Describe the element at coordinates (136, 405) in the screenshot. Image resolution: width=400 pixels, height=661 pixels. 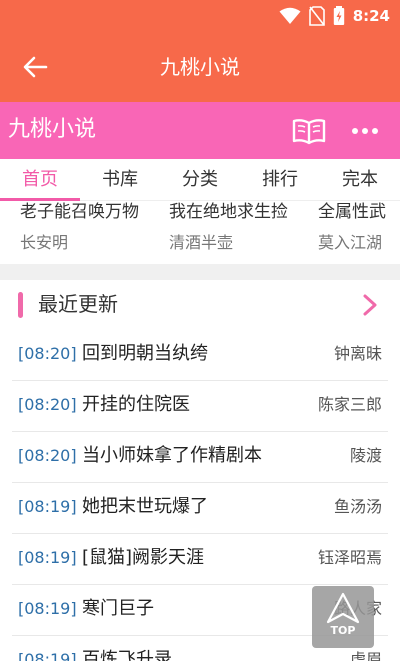
I see `book-title: 开挂的住院医` at that location.